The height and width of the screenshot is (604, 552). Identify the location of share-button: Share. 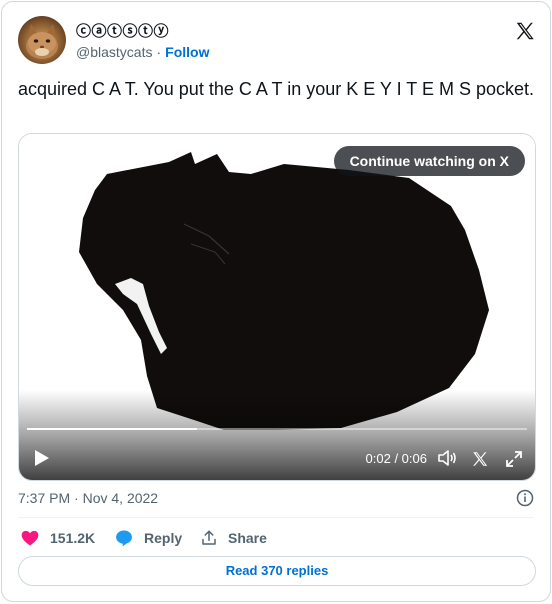
(233, 538).